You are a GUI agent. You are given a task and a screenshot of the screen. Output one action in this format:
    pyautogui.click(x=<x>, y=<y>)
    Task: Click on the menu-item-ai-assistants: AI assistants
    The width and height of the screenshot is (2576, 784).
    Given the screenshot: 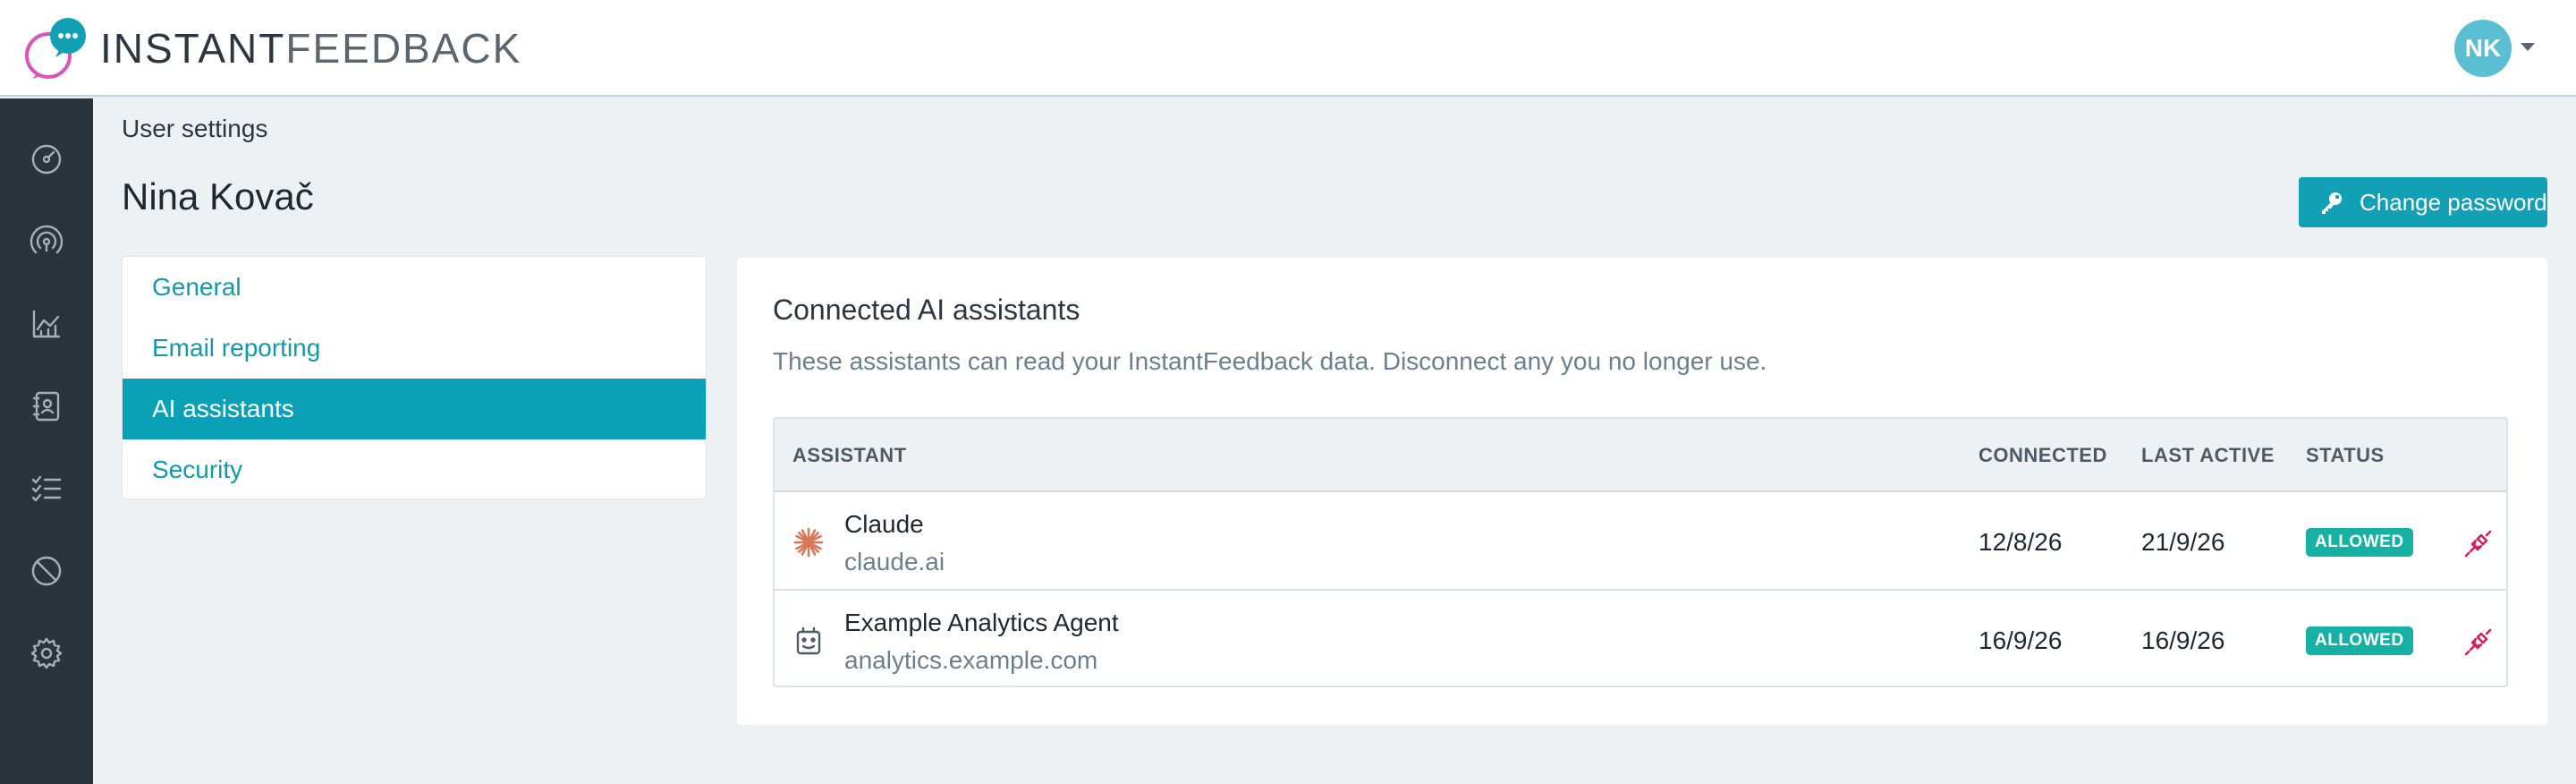 What is the action you would take?
    pyautogui.click(x=414, y=409)
    